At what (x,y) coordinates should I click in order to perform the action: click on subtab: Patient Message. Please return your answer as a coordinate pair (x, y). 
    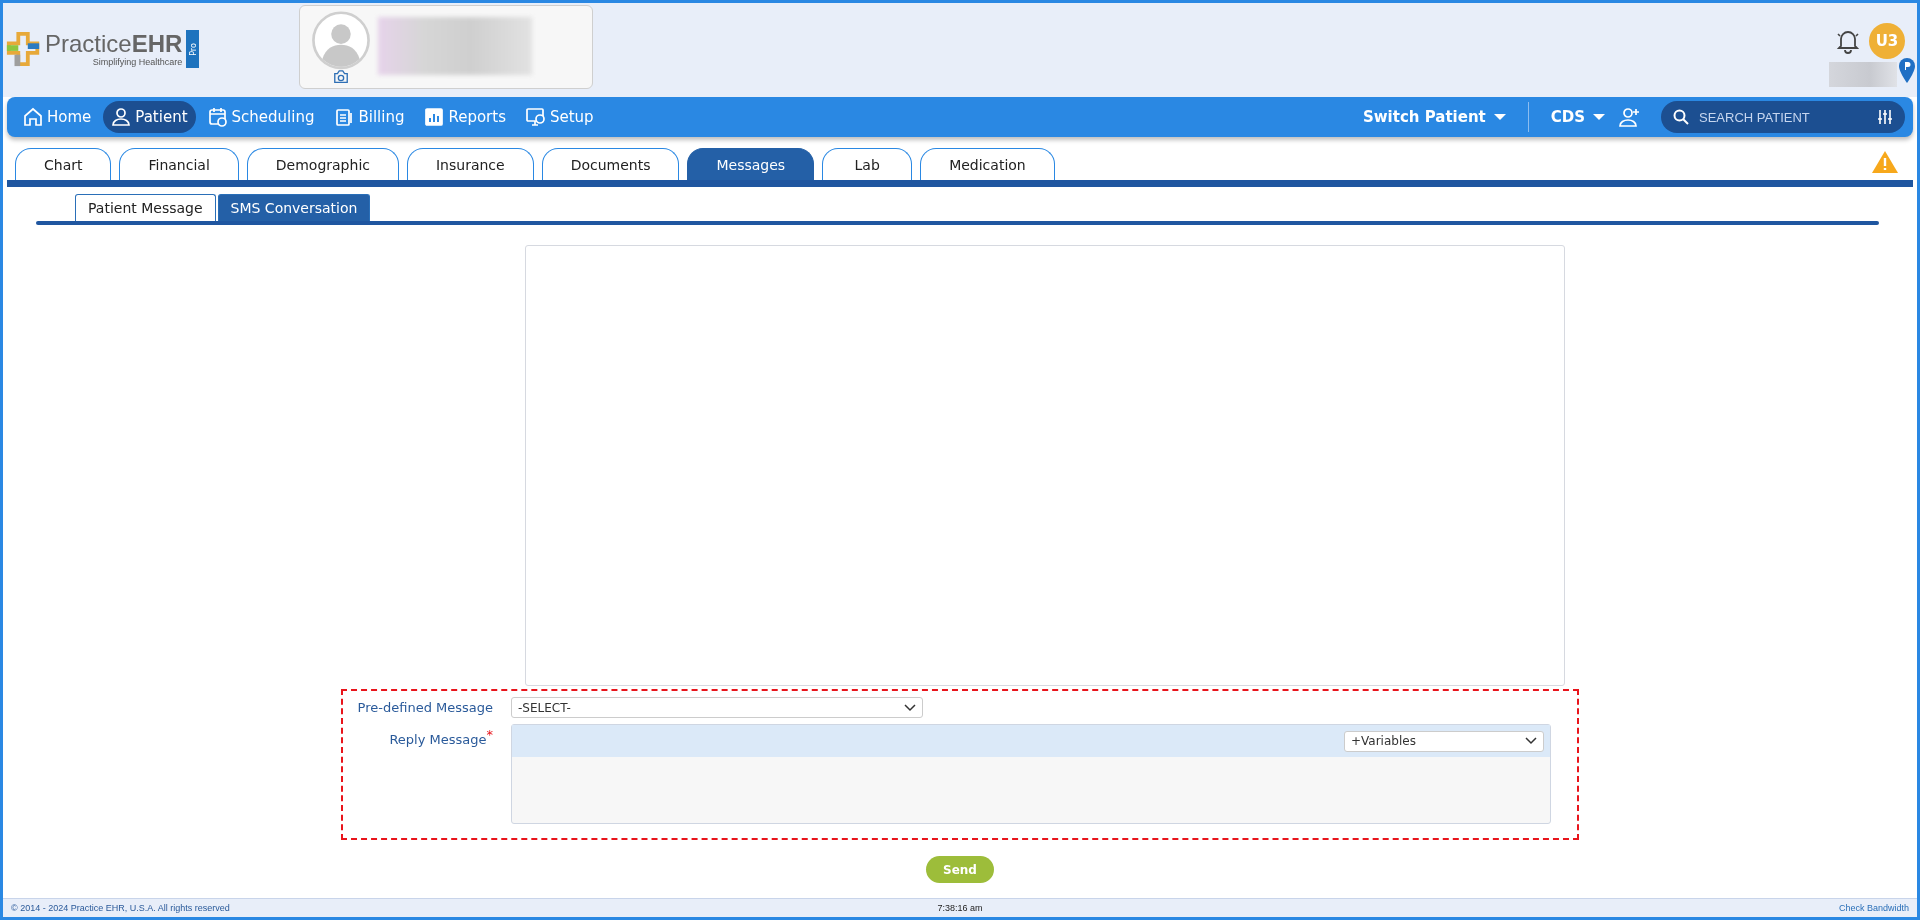
    Looking at the image, I should click on (145, 207).